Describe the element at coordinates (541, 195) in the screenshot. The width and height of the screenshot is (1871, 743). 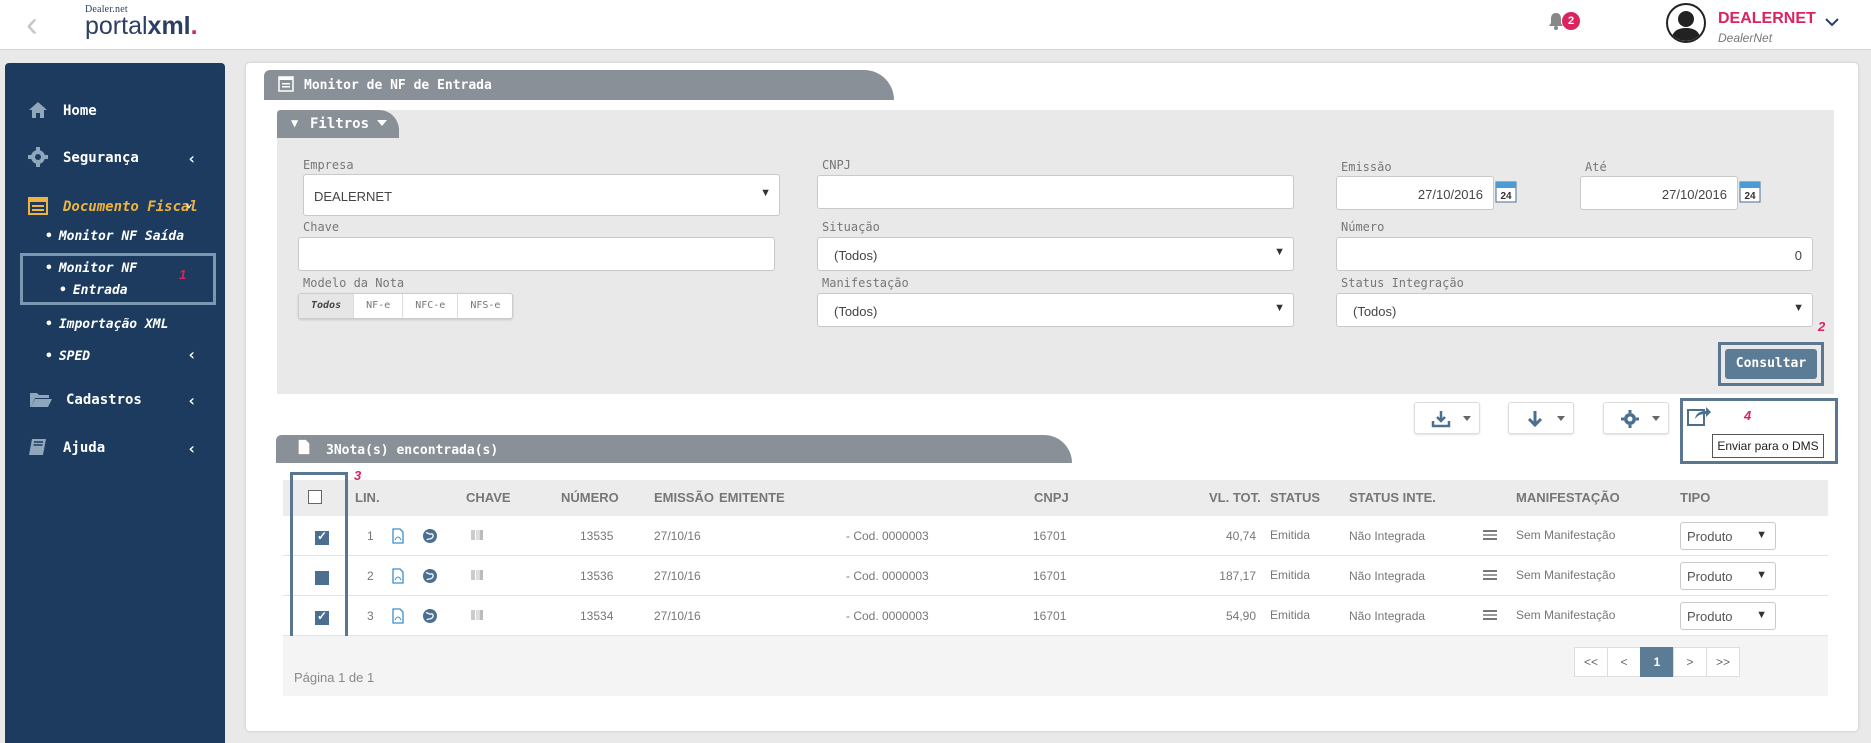
I see `empresa-select: DEALERNET ▼` at that location.